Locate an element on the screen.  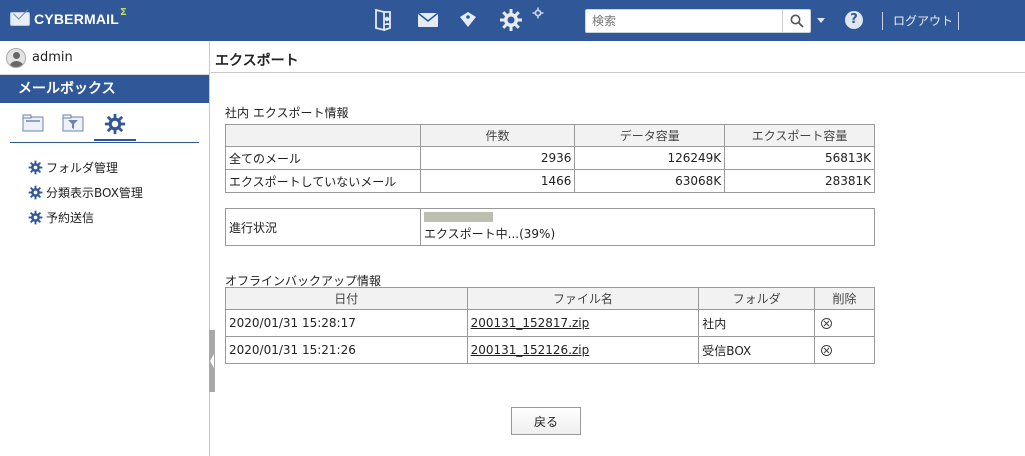
mail-logo-icon is located at coordinates (20, 19).